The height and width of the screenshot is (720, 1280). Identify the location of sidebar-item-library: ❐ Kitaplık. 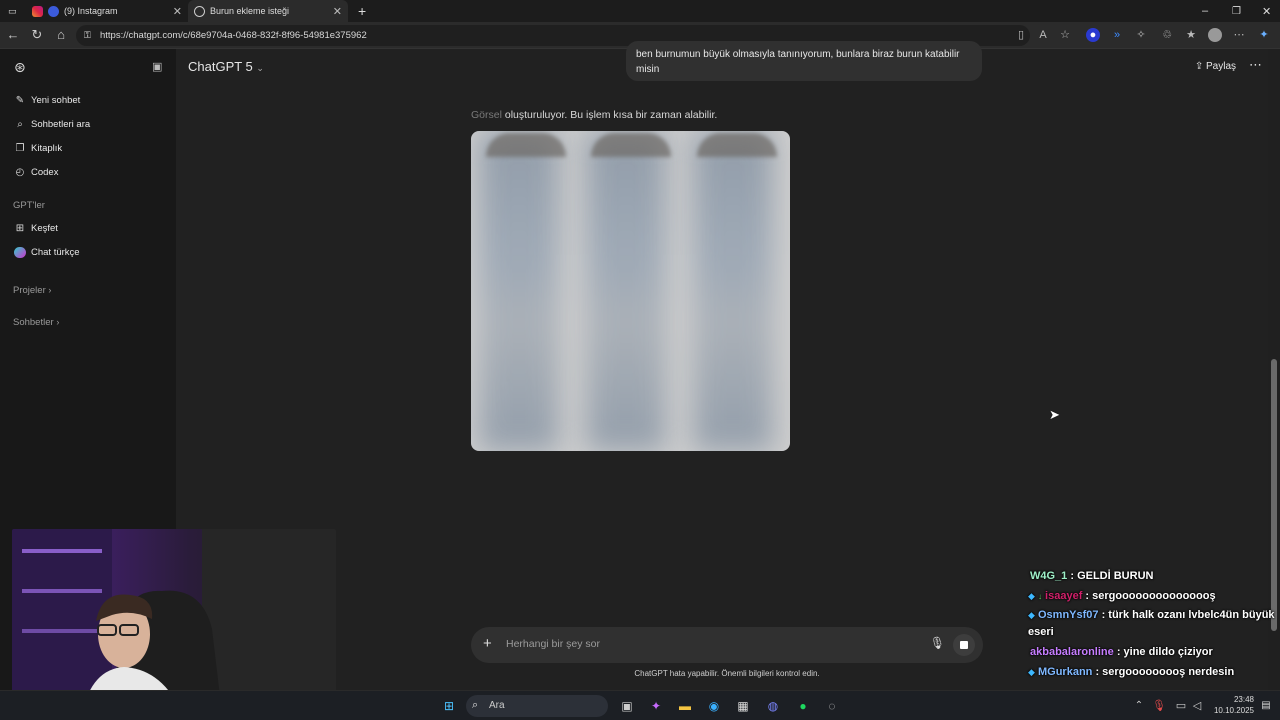
(38, 148).